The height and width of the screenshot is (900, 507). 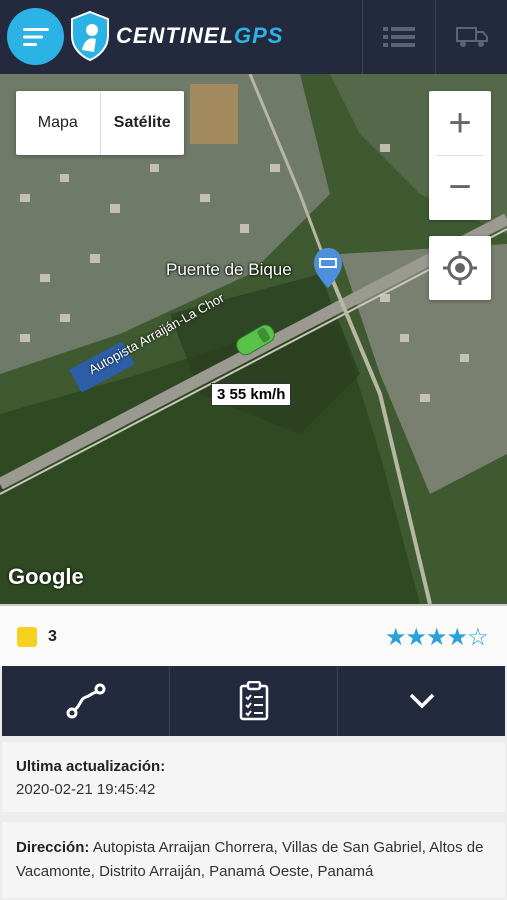 What do you see at coordinates (477, 637) in the screenshot?
I see `star-empty-icon: ☆` at bounding box center [477, 637].